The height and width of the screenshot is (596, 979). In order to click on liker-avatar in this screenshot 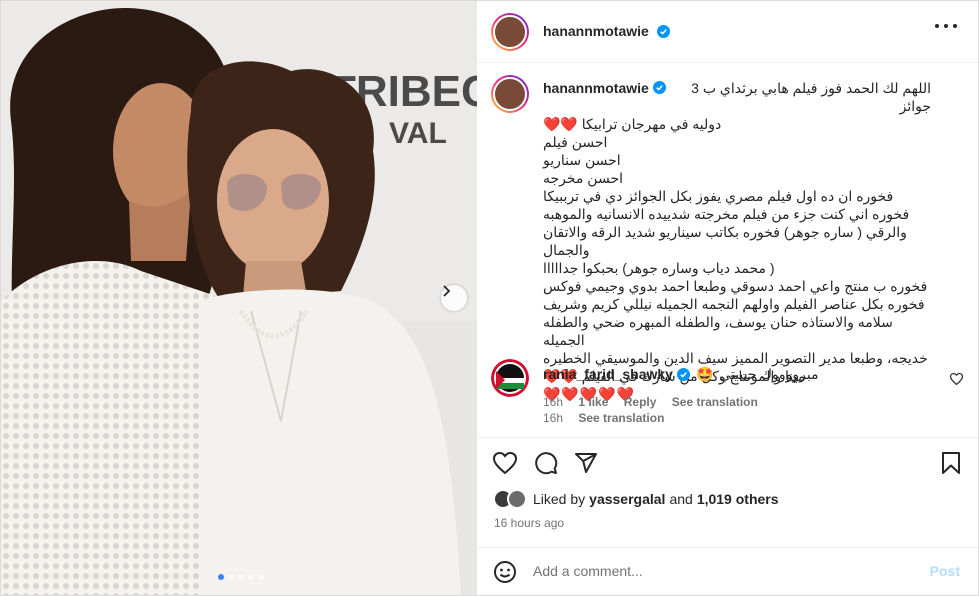, I will do `click(517, 499)`.